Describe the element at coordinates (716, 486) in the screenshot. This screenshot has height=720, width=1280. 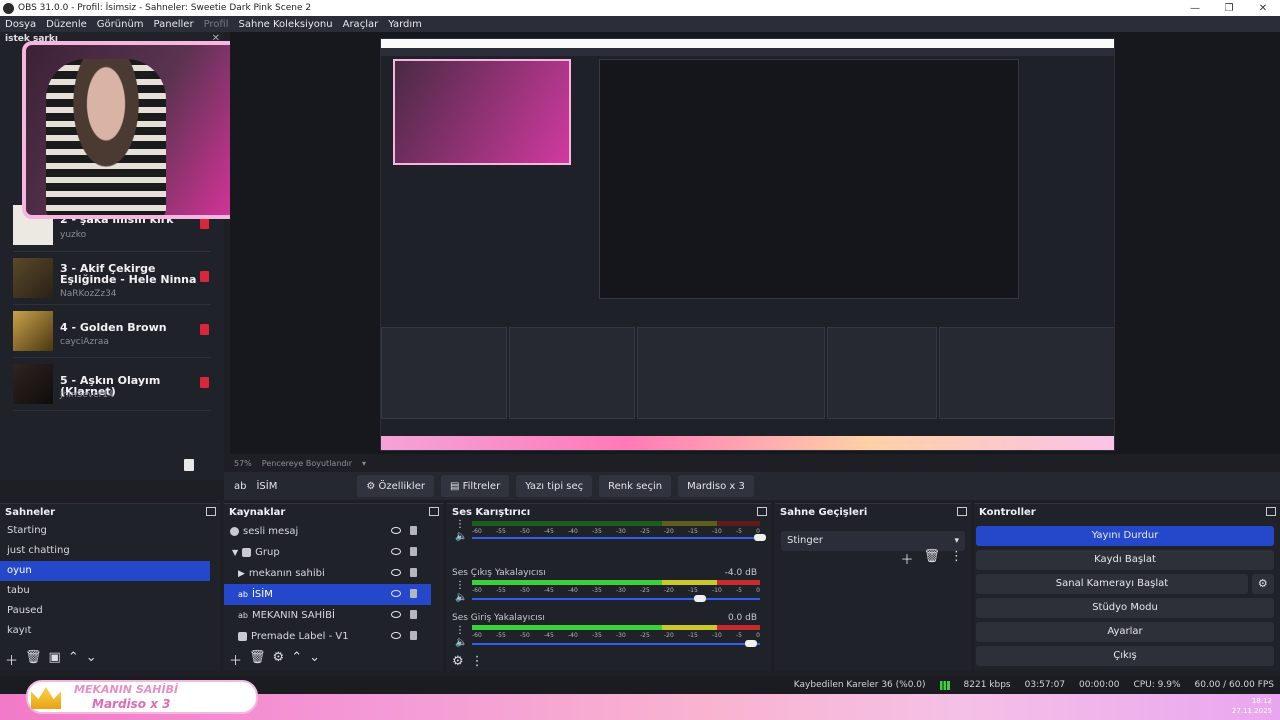
I see `text-value-field: Mardiso x 3` at that location.